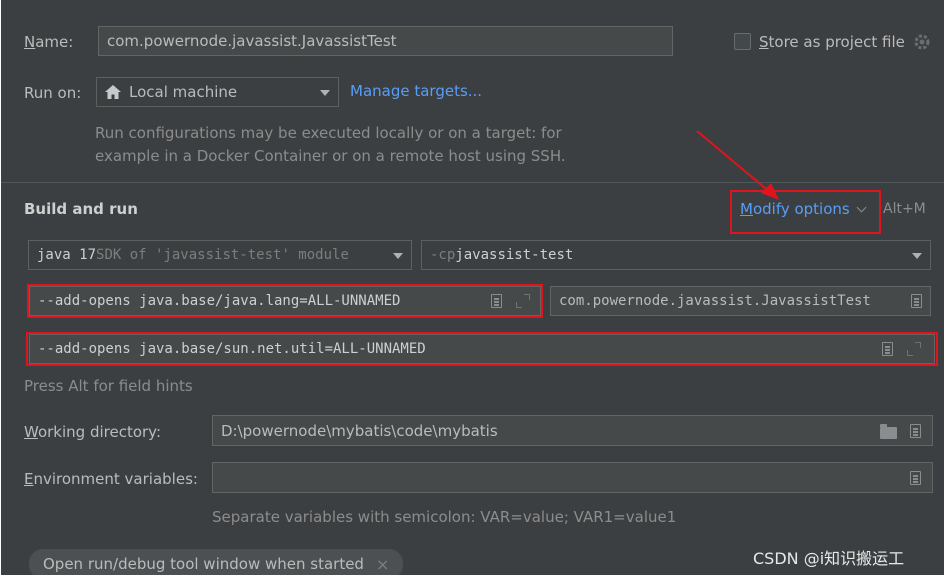  I want to click on modify-options-shortcut: Alt+M, so click(904, 209).